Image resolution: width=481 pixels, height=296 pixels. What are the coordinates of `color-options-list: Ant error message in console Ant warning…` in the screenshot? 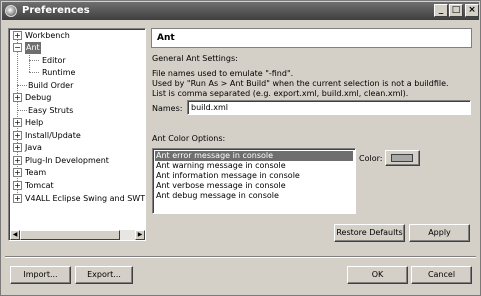 It's located at (254, 181).